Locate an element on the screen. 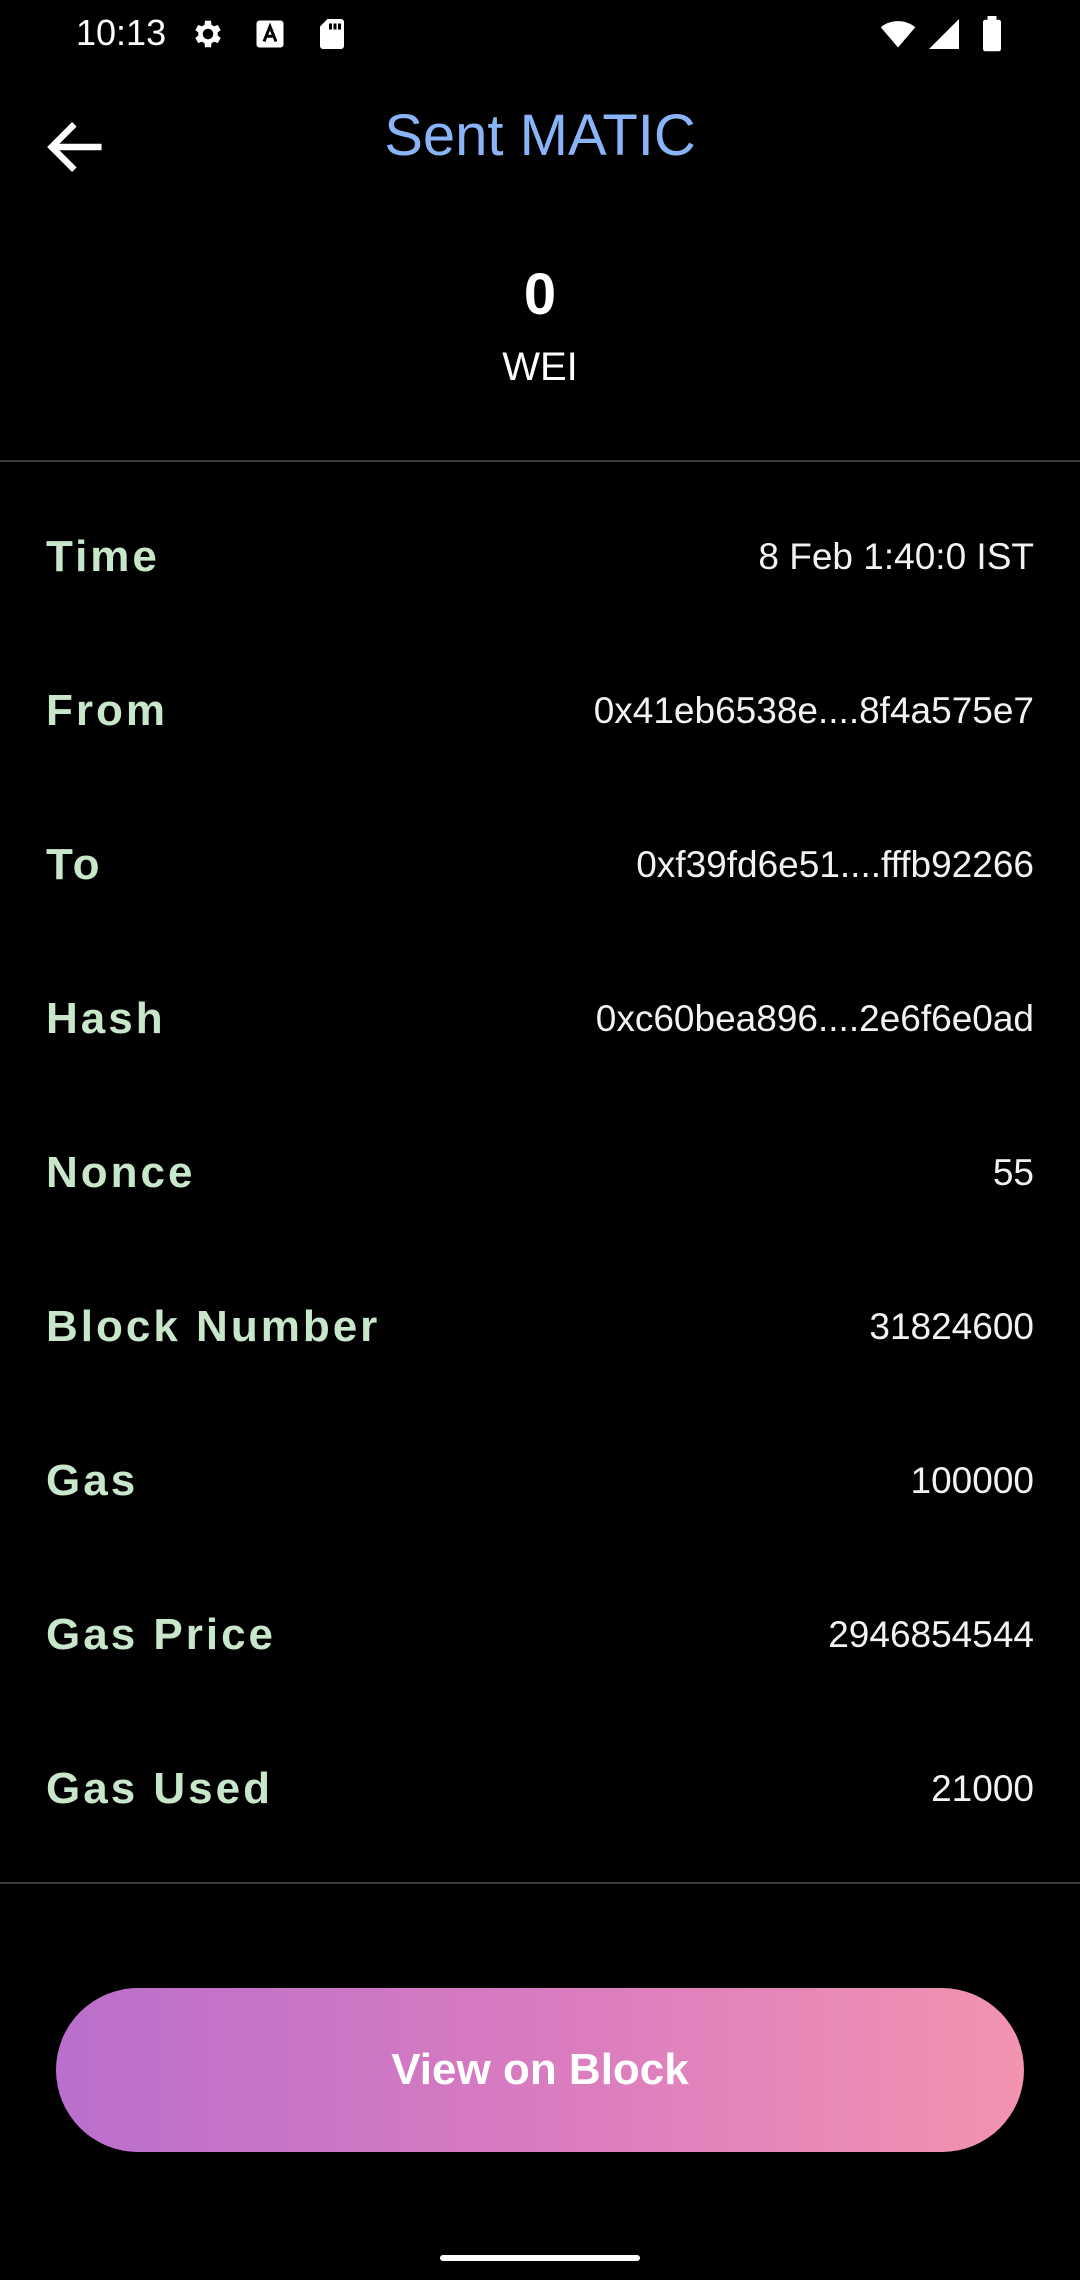  view-on-block-label: View on Block is located at coordinates (540, 2069).